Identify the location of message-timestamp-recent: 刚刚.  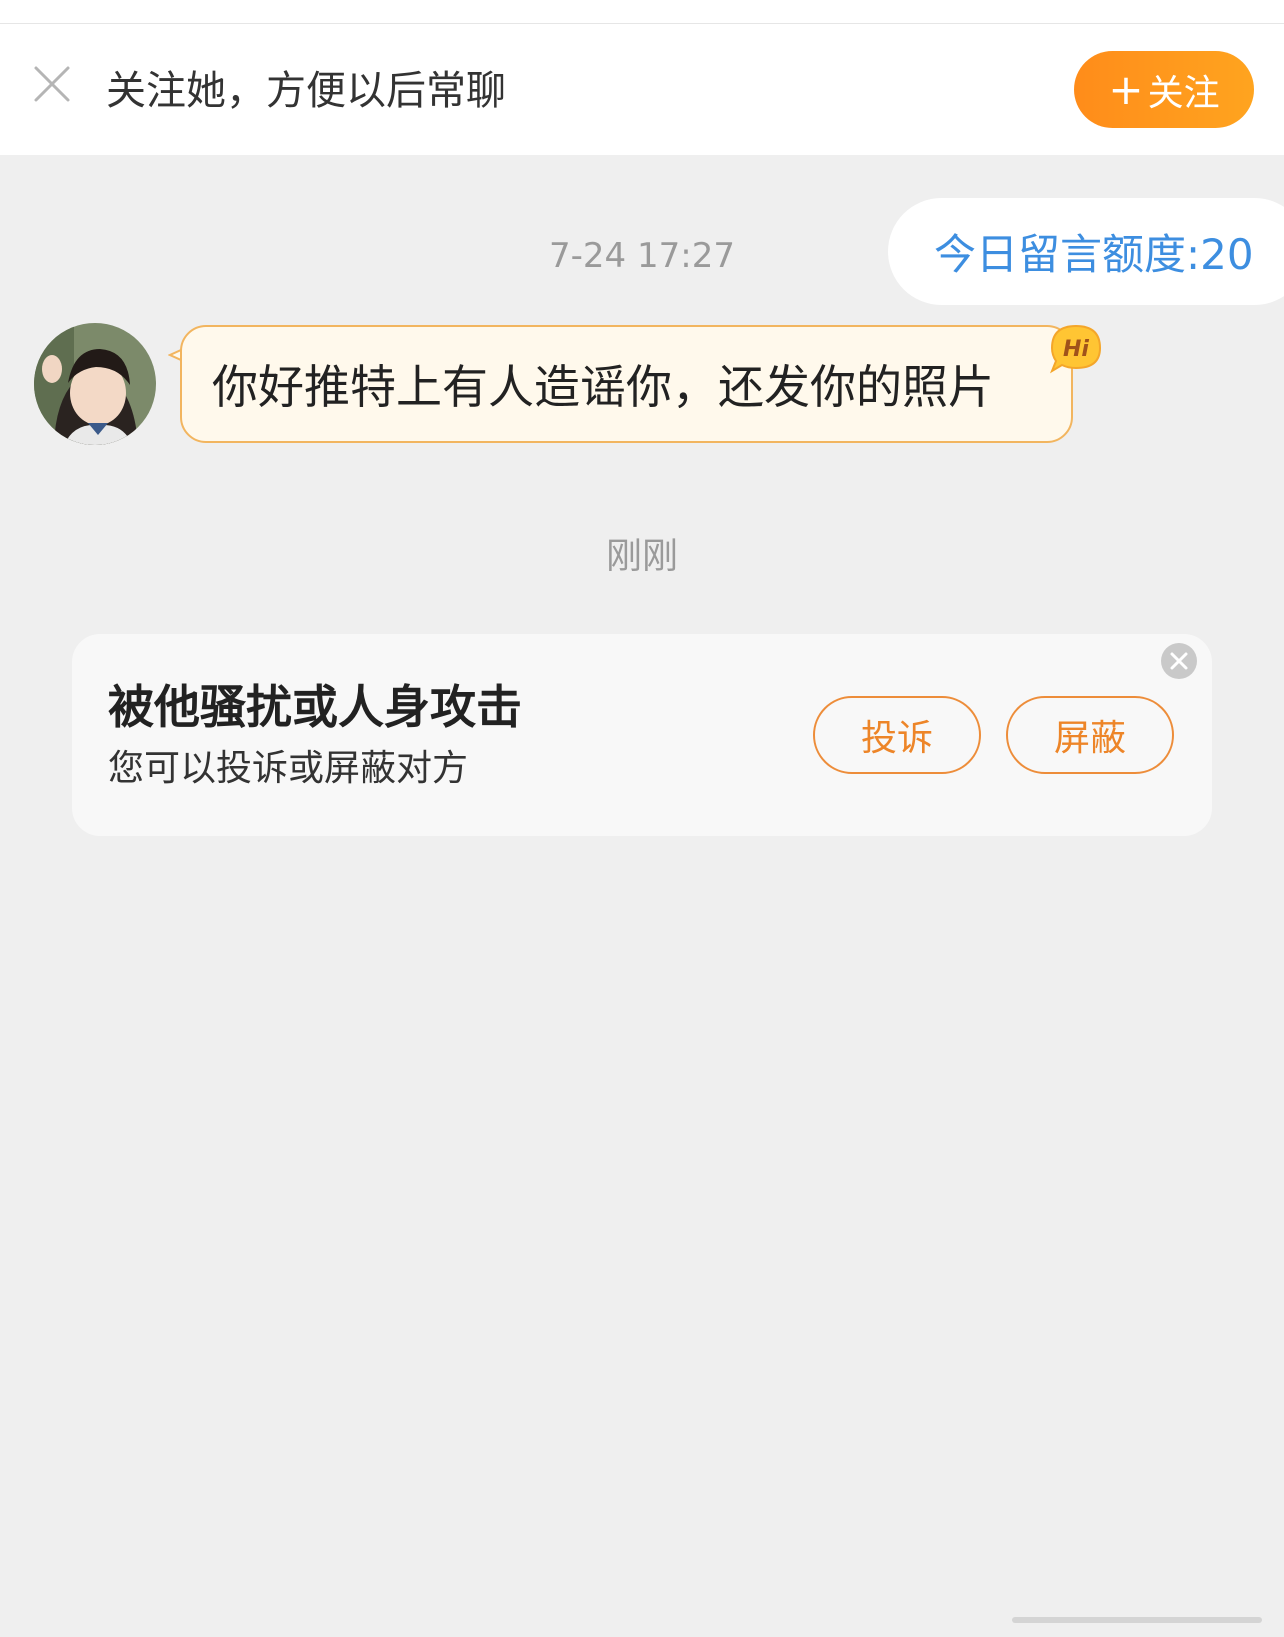
(641, 556).